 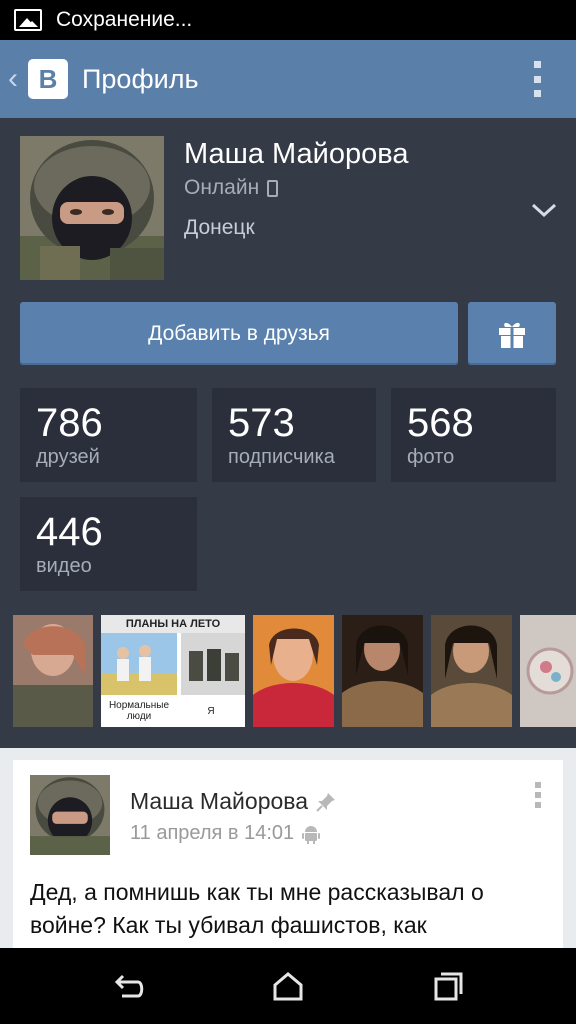 I want to click on mobile-phone-icon, so click(x=273, y=188).